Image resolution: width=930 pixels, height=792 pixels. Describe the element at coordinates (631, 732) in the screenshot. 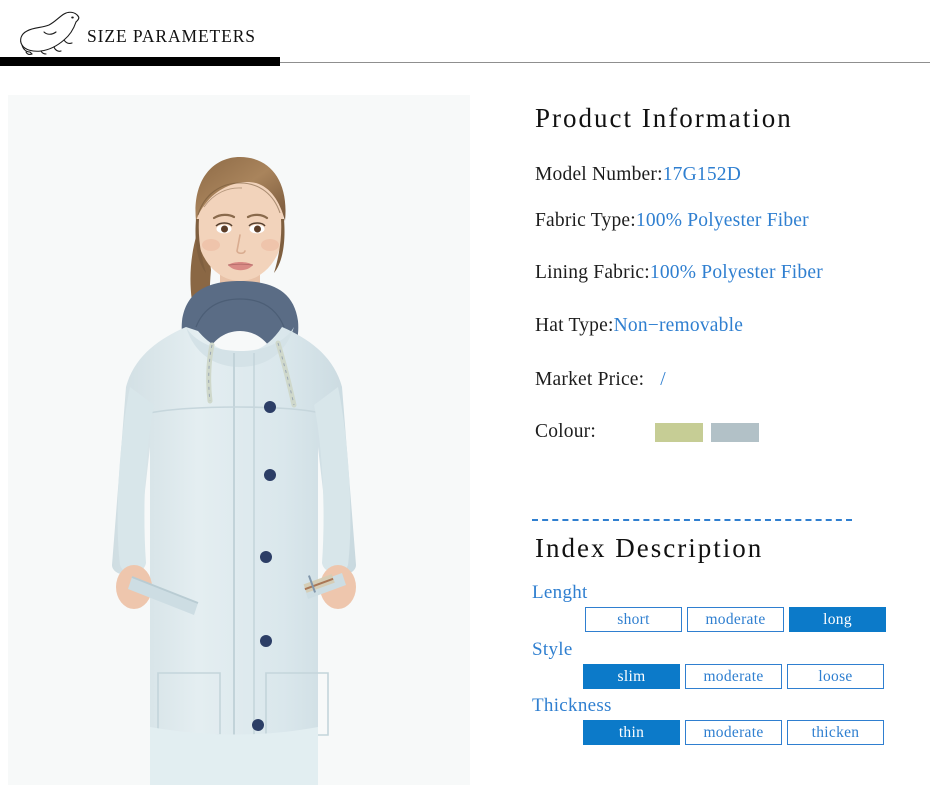

I see `option-thickness-thin: thin` at that location.